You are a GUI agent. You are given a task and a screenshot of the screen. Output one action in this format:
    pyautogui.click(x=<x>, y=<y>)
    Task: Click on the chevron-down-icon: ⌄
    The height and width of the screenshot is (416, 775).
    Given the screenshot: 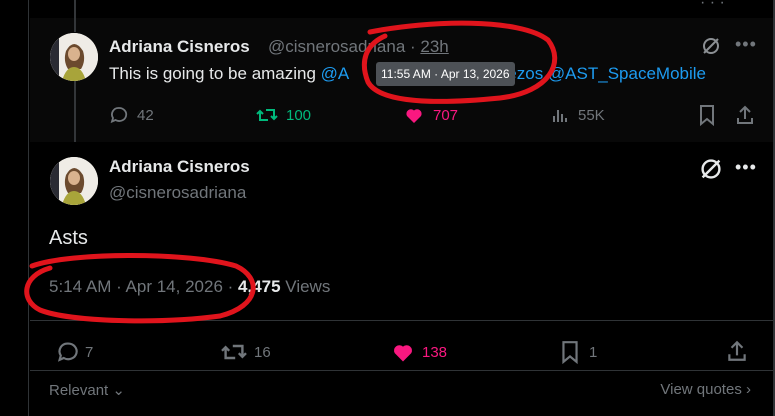 What is the action you would take?
    pyautogui.click(x=116, y=390)
    